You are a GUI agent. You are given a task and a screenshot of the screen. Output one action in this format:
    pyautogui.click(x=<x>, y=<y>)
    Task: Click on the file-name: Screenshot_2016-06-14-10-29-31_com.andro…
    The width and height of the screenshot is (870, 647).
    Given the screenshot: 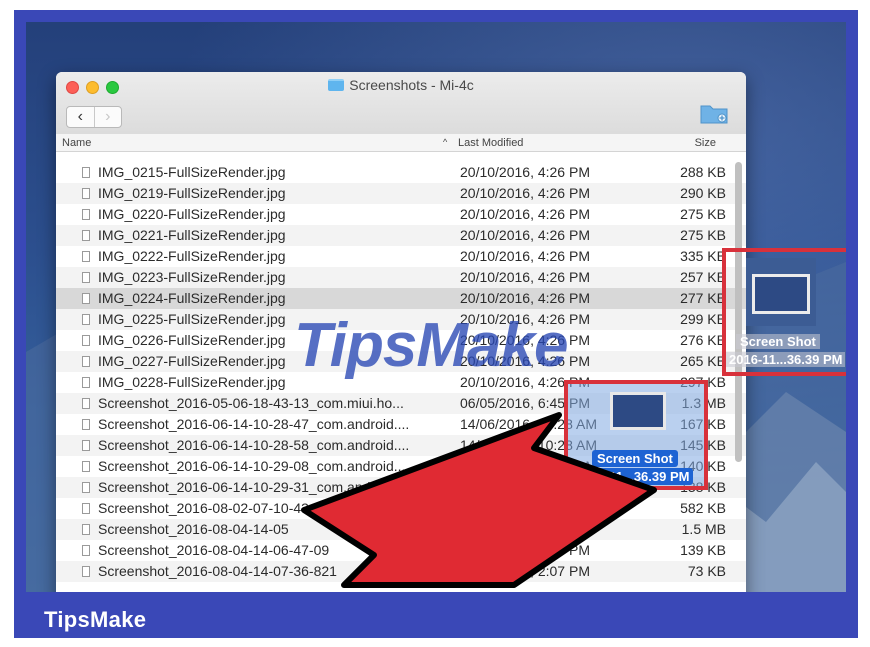 What is the action you would take?
    pyautogui.click(x=254, y=487)
    